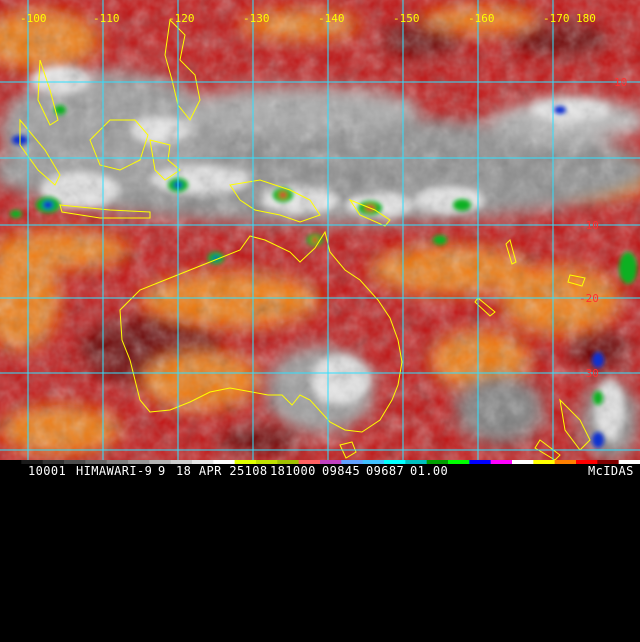 This screenshot has width=640, height=642. What do you see at coordinates (556, 18) in the screenshot?
I see `lon-label: -170` at bounding box center [556, 18].